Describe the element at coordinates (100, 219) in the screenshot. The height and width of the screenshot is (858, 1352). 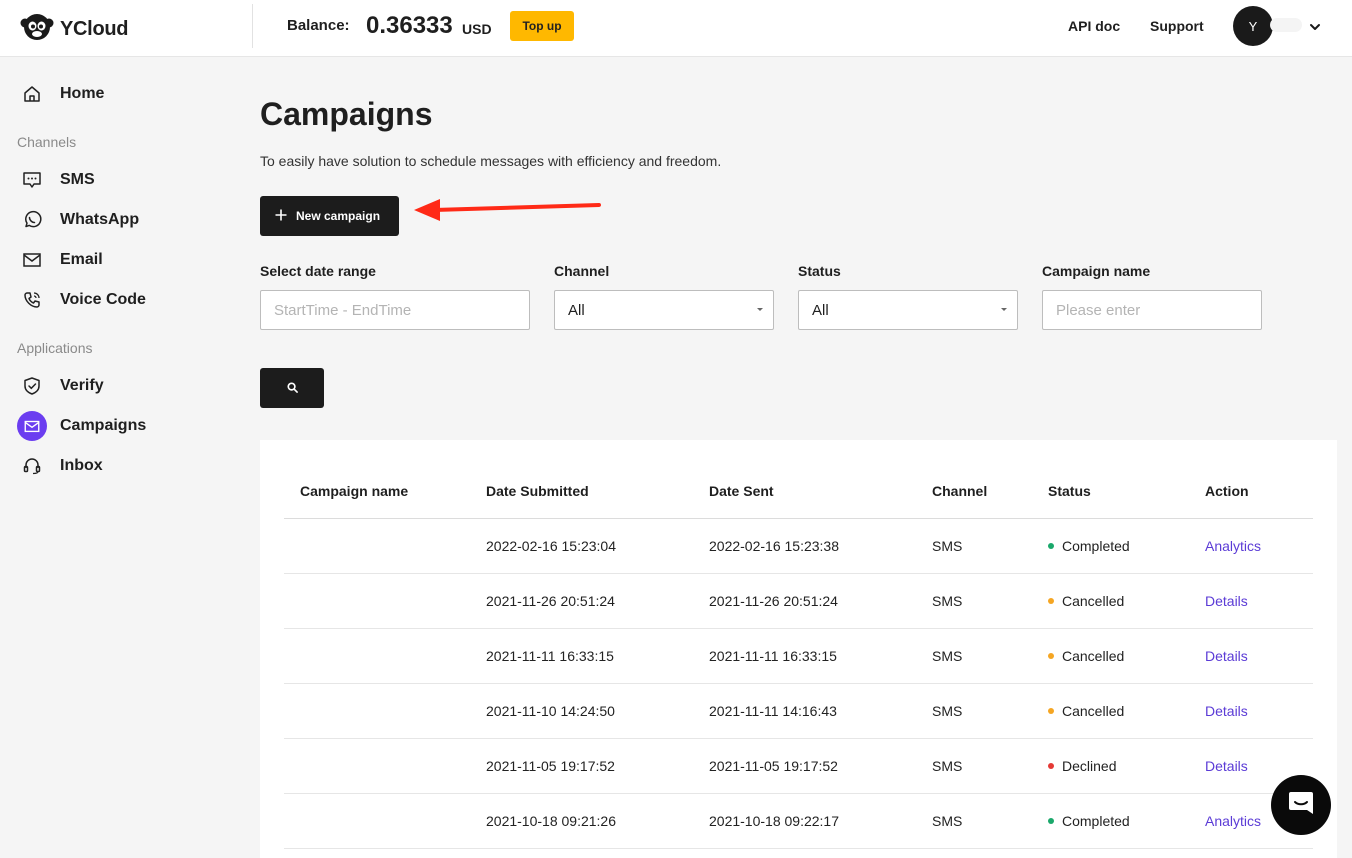
I see `sidebar-item-label: WhatsApp` at that location.